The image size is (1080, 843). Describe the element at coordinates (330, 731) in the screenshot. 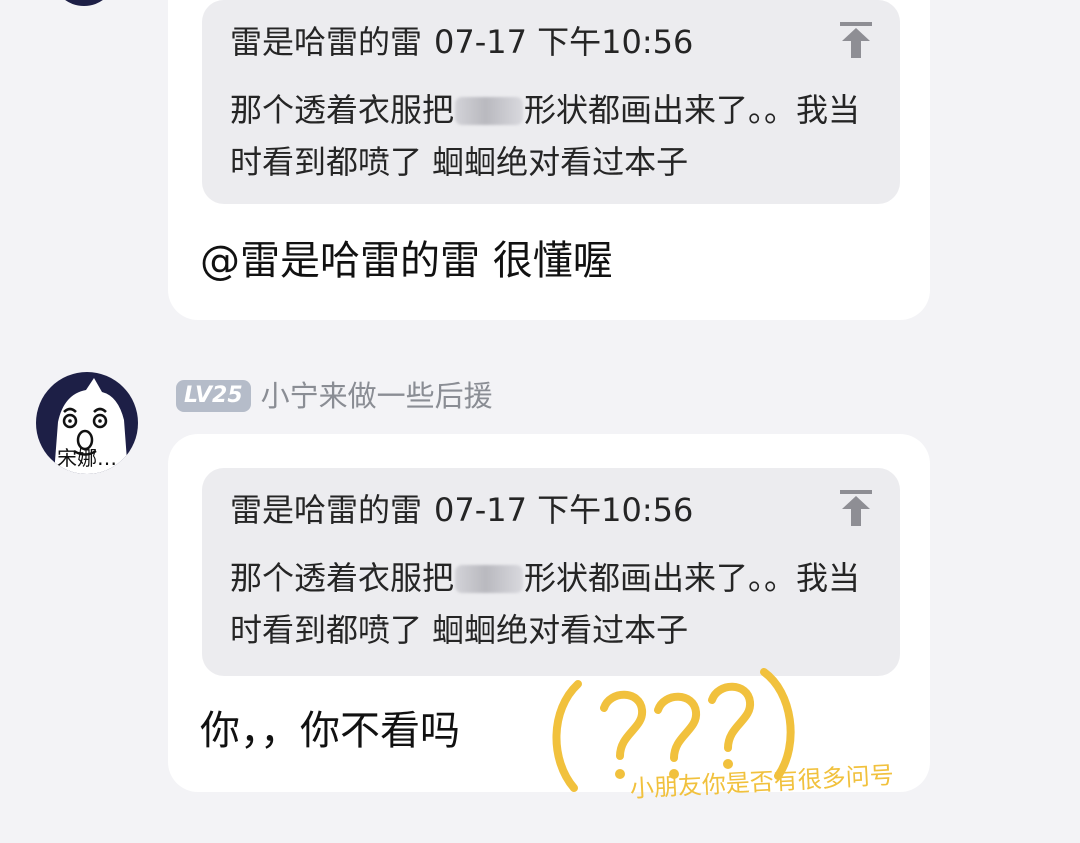

I see `reply-text: 你，，你不看吗` at that location.